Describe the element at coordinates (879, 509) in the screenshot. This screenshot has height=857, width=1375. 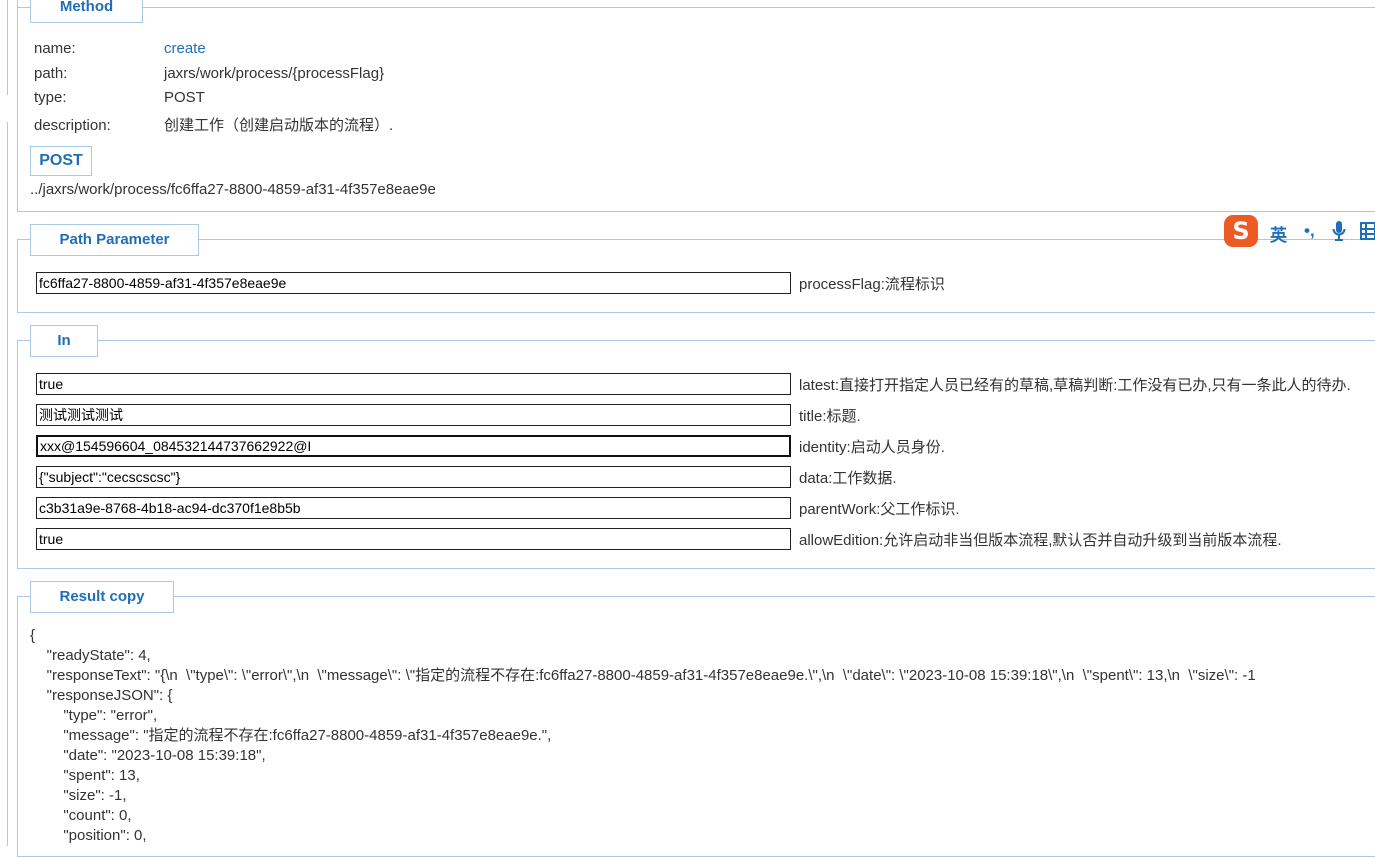
I see `parent-work-desc: parentWork:父工作标识.` at that location.